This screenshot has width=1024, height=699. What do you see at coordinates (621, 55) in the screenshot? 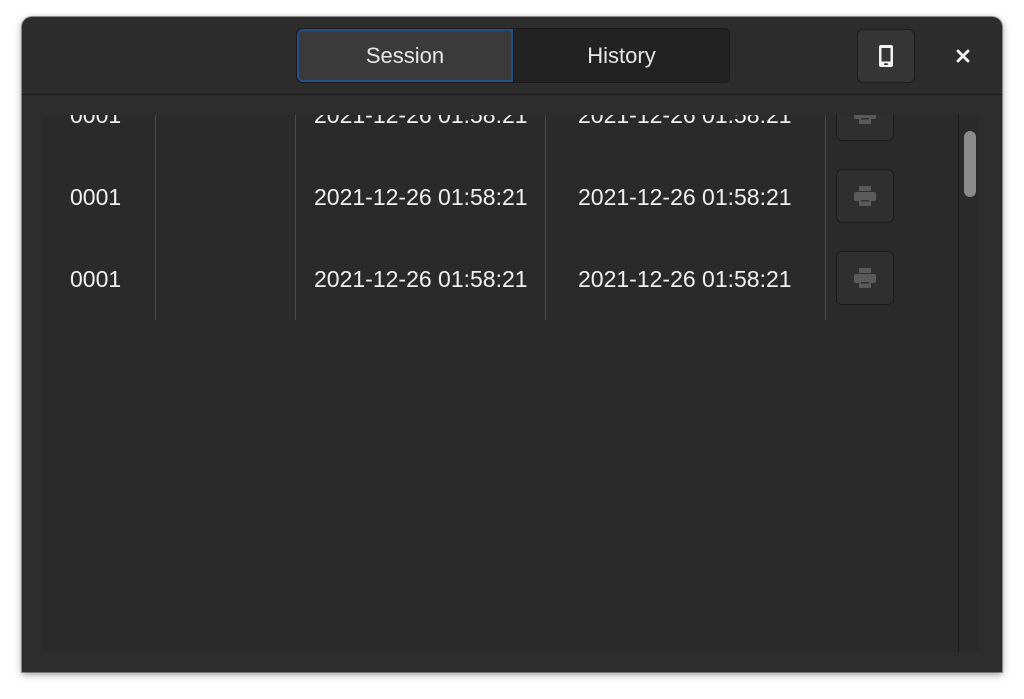
I see `tab-history: History` at bounding box center [621, 55].